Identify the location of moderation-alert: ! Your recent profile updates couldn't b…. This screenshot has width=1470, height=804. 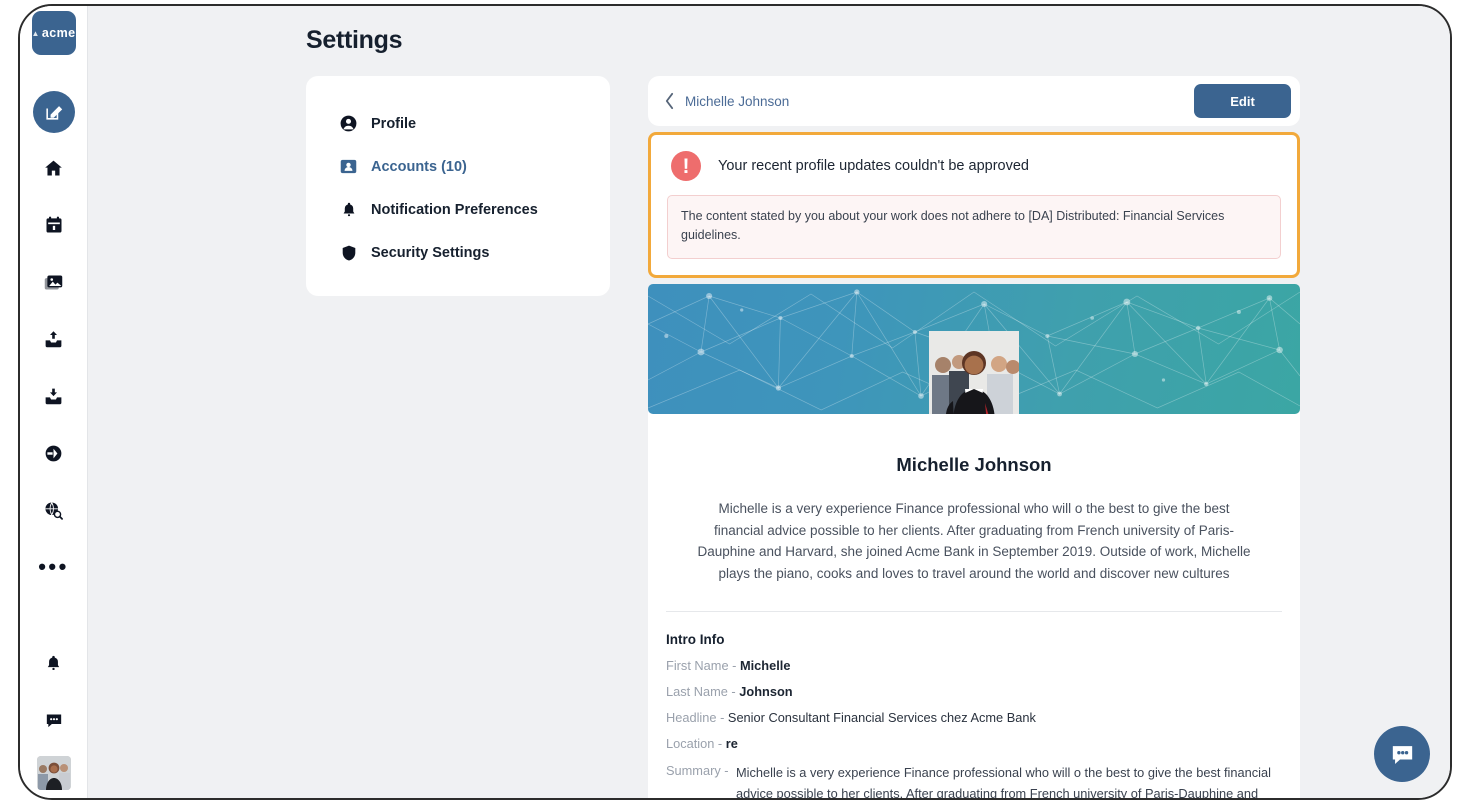
(974, 205).